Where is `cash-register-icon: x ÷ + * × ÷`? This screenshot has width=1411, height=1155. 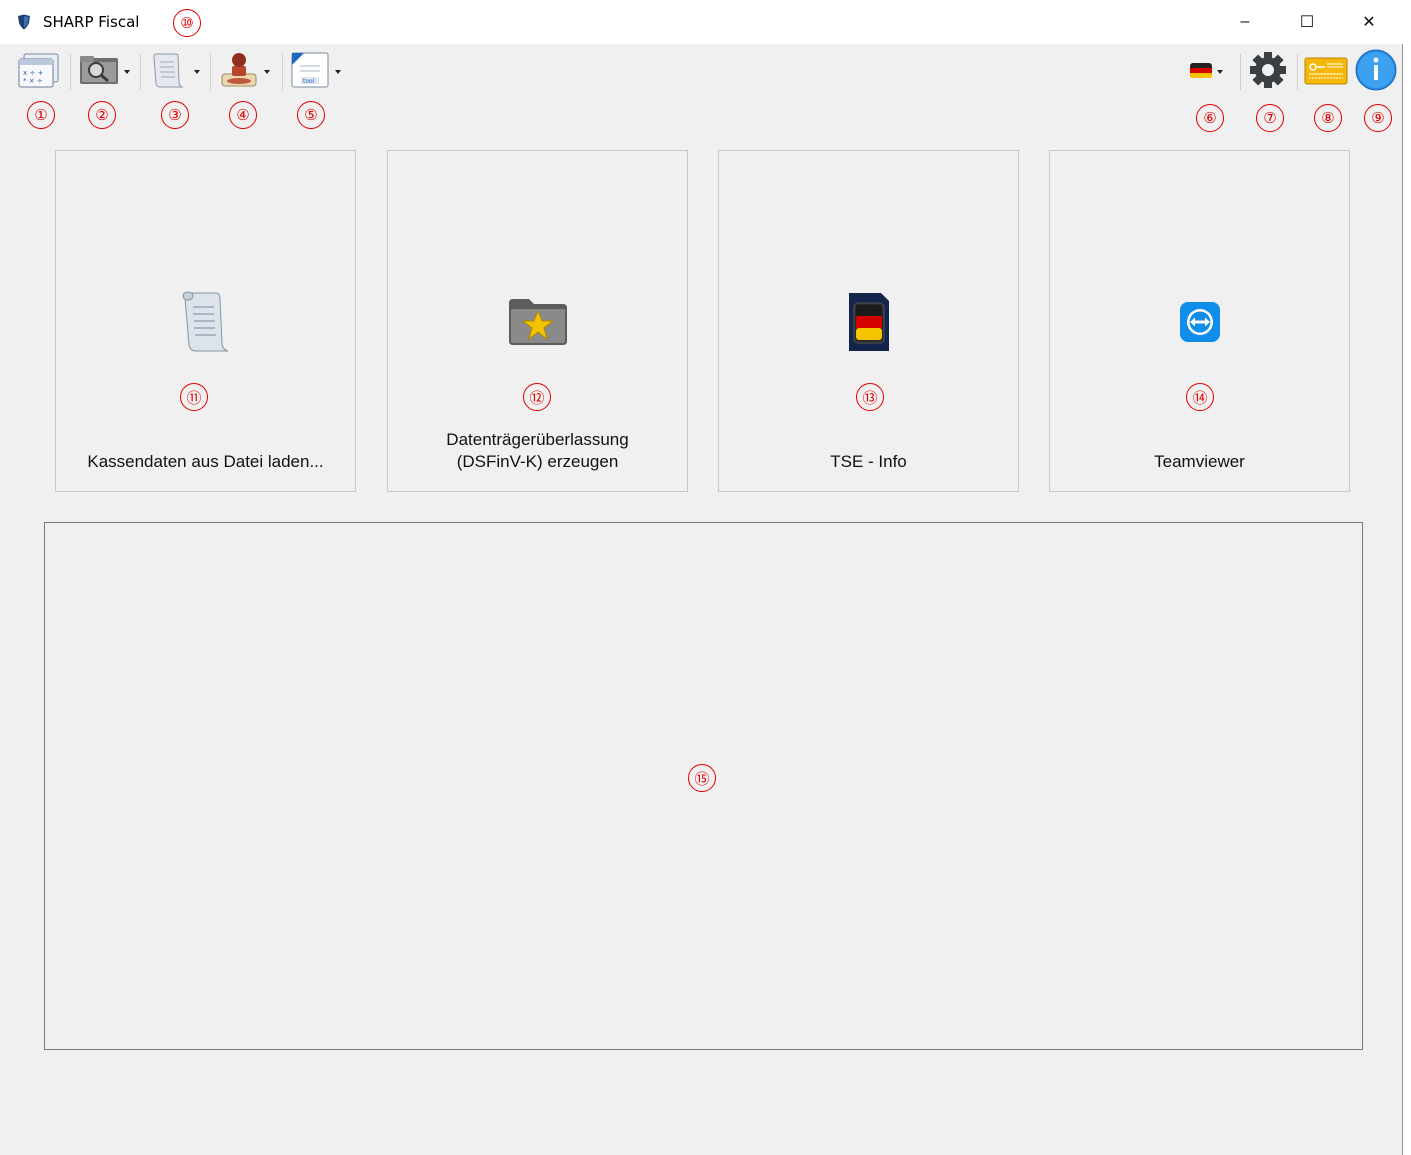 cash-register-icon: x ÷ + * × ÷ is located at coordinates (40, 72).